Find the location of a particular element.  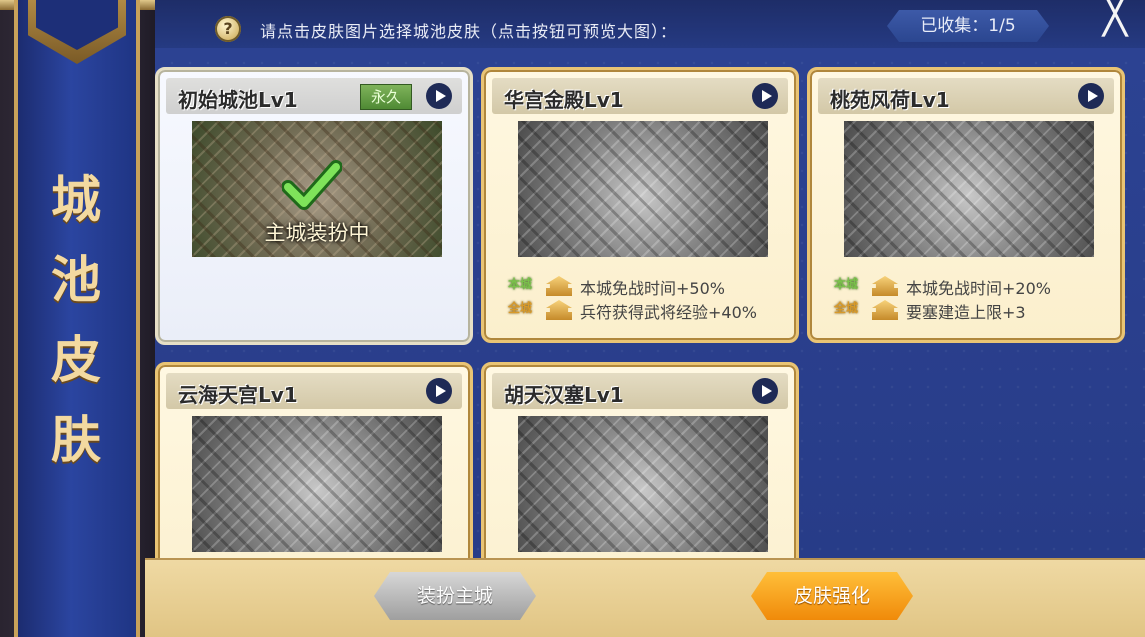

skin-card-2: 华宫金殿Lv1 本城 本城免战时间+50% 全城 兵符获得武将经验+40% is located at coordinates (640, 205).